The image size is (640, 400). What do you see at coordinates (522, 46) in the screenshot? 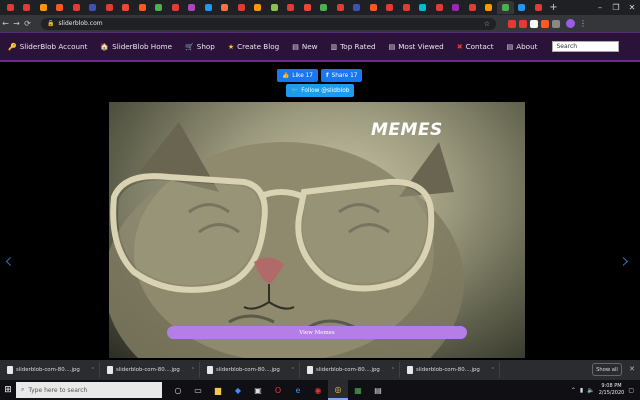
I see `nav-item-about: ▤ About` at bounding box center [522, 46].